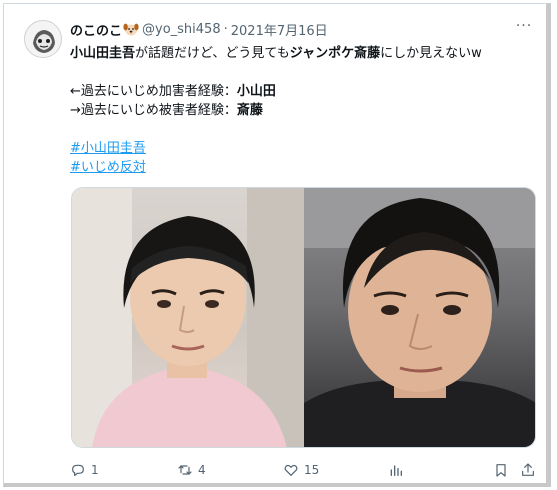  I want to click on share-icon, so click(528, 469).